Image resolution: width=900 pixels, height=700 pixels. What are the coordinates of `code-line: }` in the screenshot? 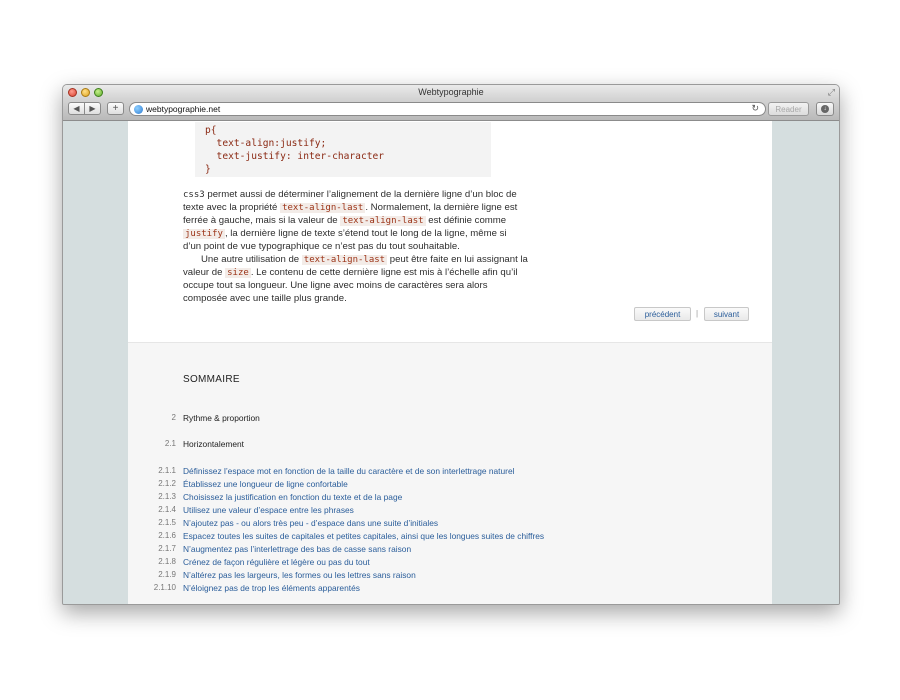 It's located at (208, 169).